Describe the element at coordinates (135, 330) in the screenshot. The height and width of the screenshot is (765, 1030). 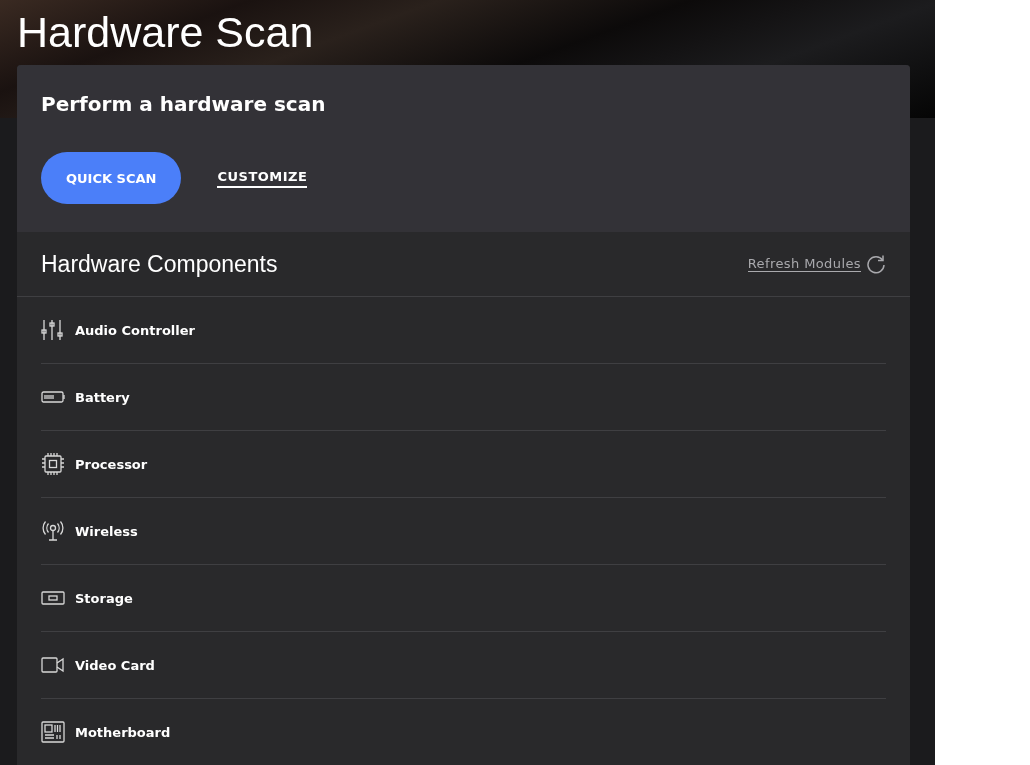
I see `component-label: Audio Controller` at that location.